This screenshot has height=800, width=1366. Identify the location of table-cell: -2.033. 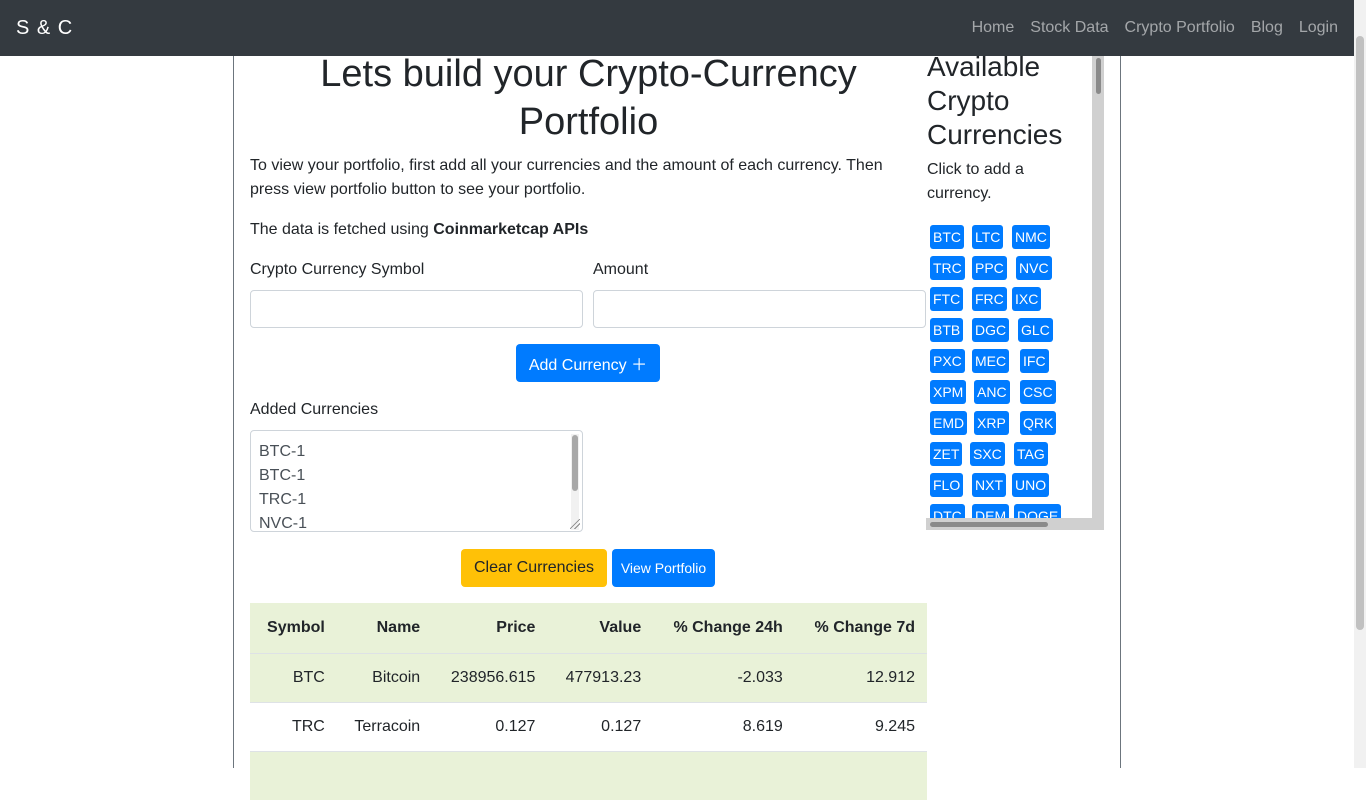
(760, 677).